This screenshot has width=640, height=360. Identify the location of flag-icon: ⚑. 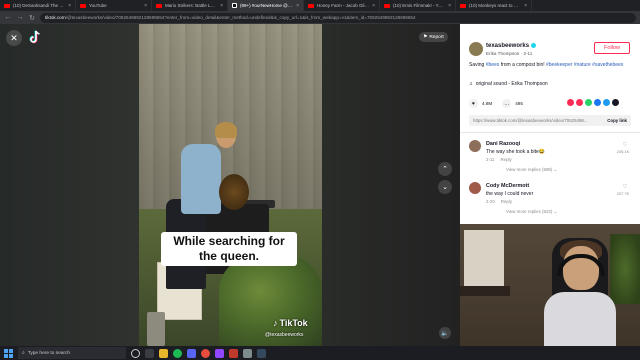
(425, 37).